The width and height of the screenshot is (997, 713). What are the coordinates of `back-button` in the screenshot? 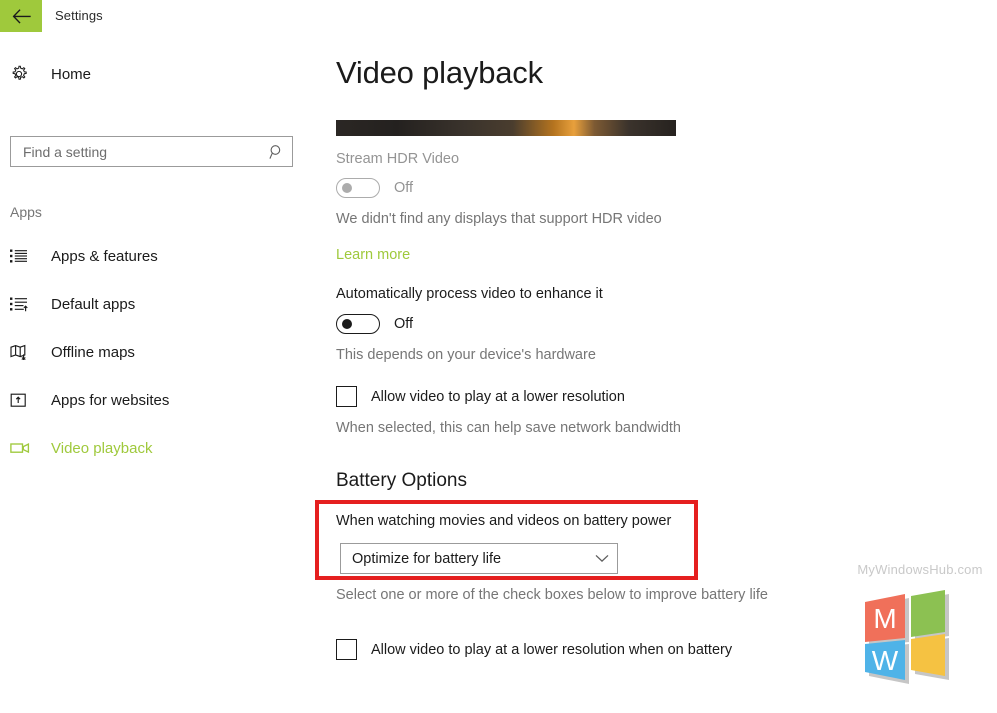 It's located at (21, 16).